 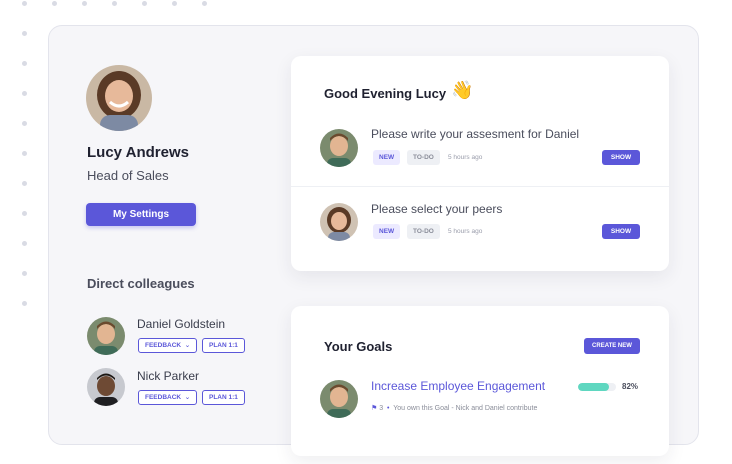 I want to click on my-settings-button: My Settings, so click(x=141, y=214).